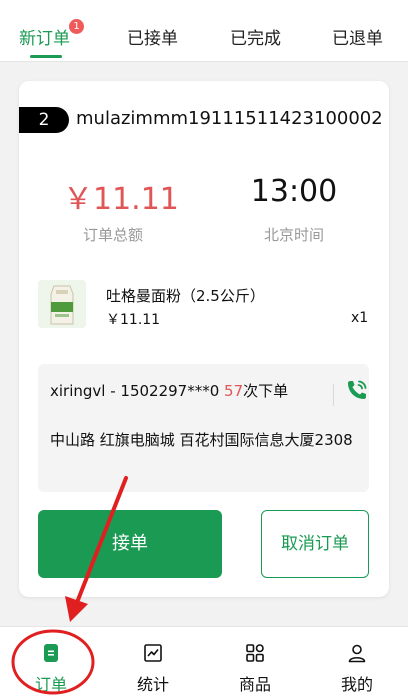  Describe the element at coordinates (356, 684) in the screenshot. I see `nav-profile-label: 我的` at that location.